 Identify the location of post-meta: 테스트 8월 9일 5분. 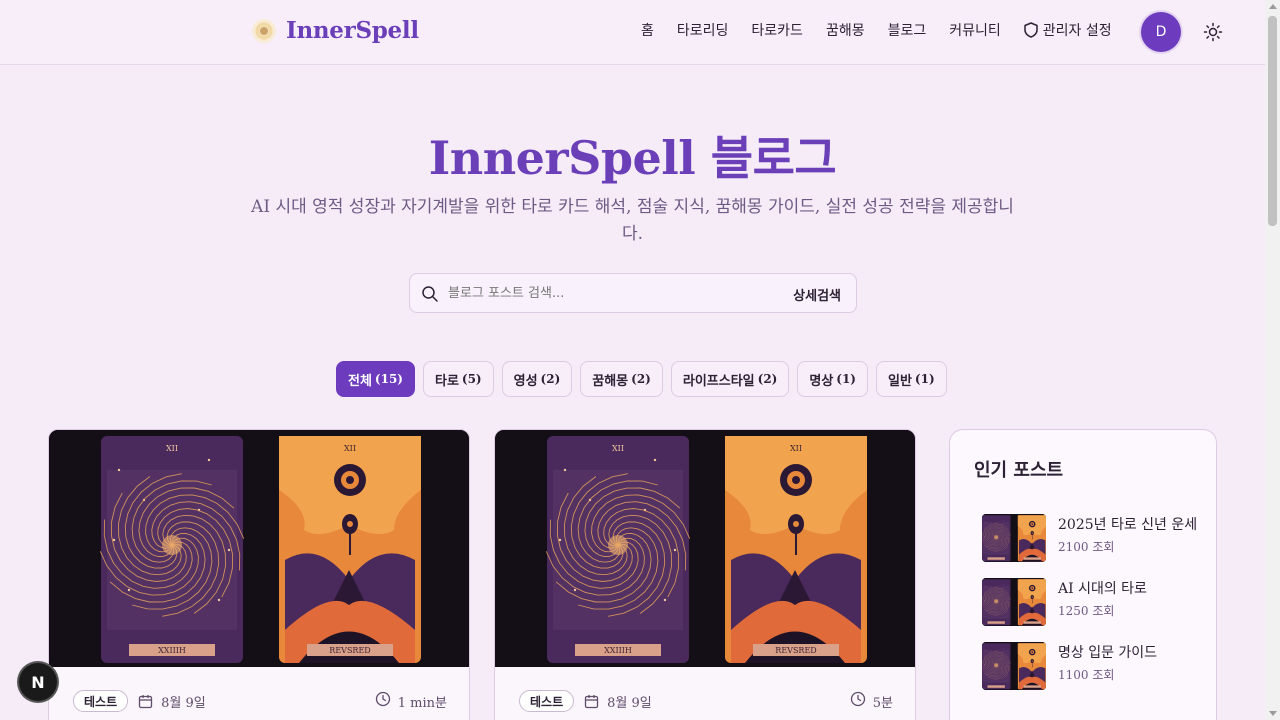
(706, 701).